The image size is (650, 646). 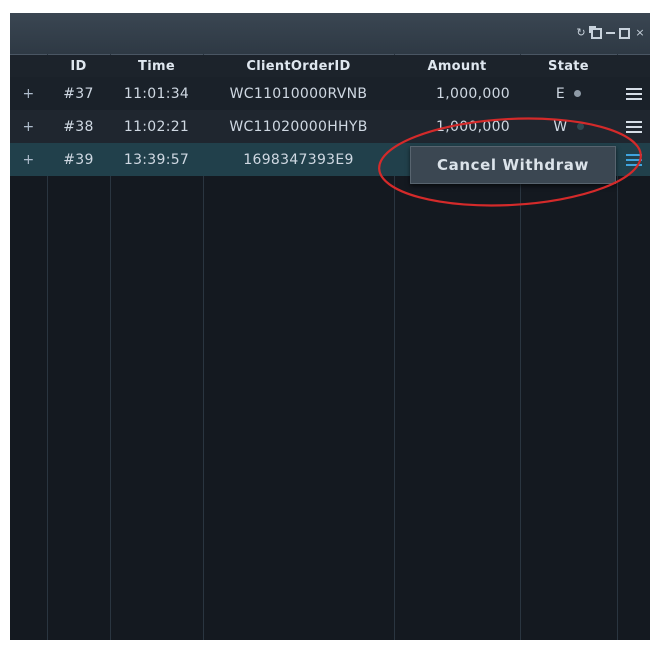 What do you see at coordinates (581, 33) in the screenshot?
I see `refresh-icon: ↻` at bounding box center [581, 33].